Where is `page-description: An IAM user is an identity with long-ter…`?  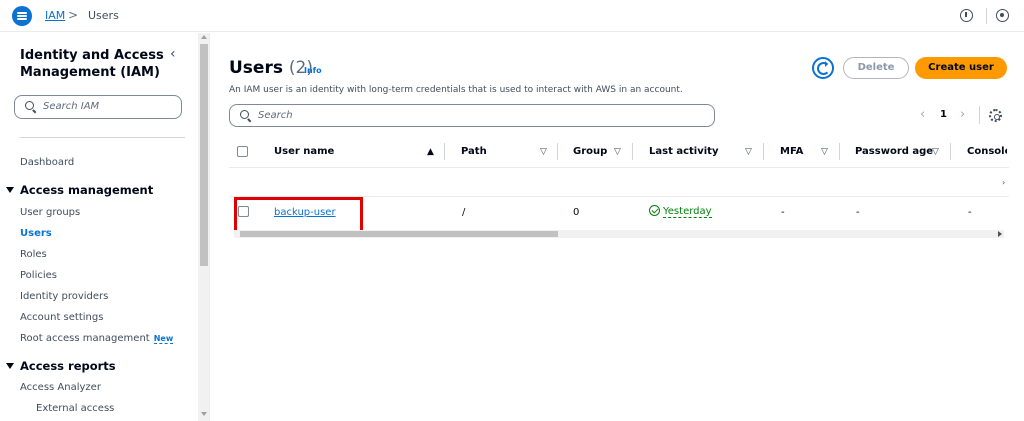 page-description: An IAM user is an identity with long-ter… is located at coordinates (456, 90).